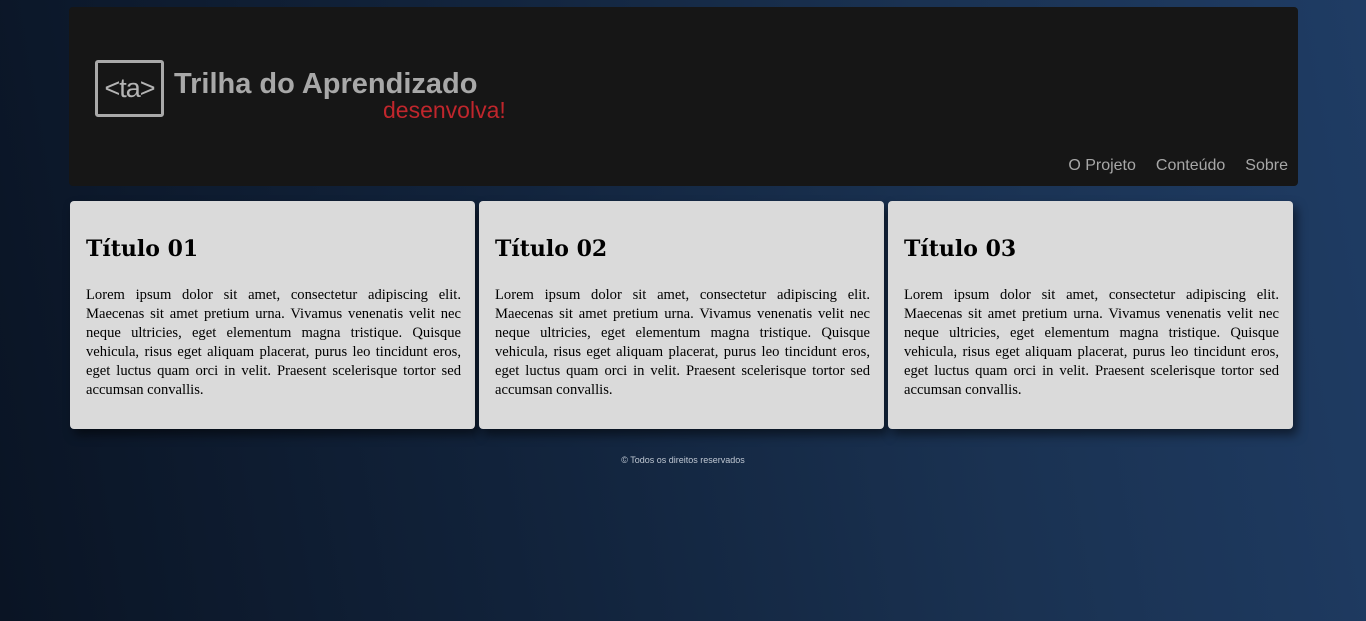 The image size is (1366, 621). Describe the element at coordinates (1190, 166) in the screenshot. I see `nav-link-conteudo: Conteúdo` at that location.